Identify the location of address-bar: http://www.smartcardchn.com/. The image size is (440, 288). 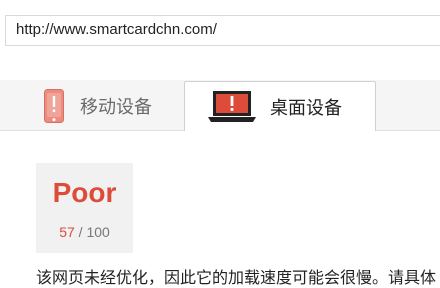
(222, 30).